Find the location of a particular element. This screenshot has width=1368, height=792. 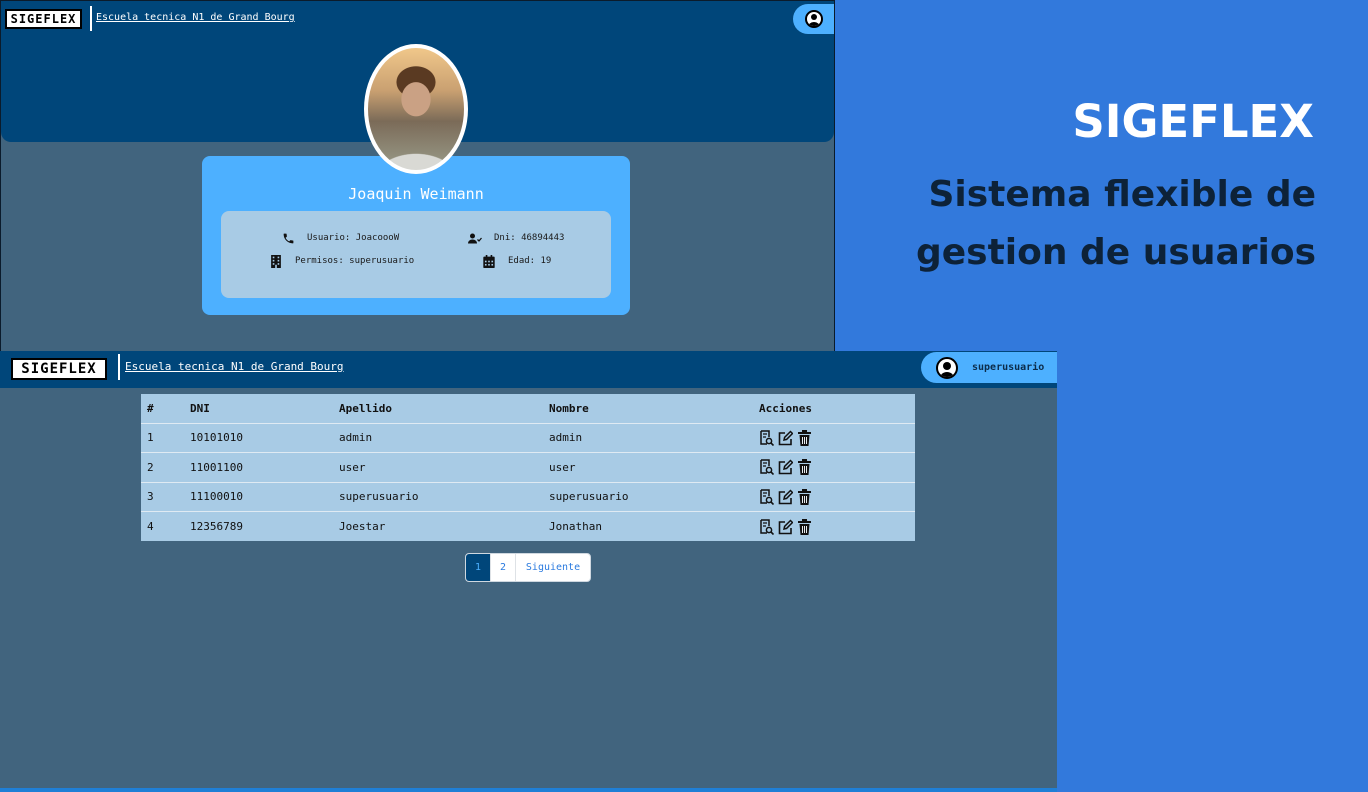

table-row: 1 10101010 admin admin is located at coordinates (528, 437).